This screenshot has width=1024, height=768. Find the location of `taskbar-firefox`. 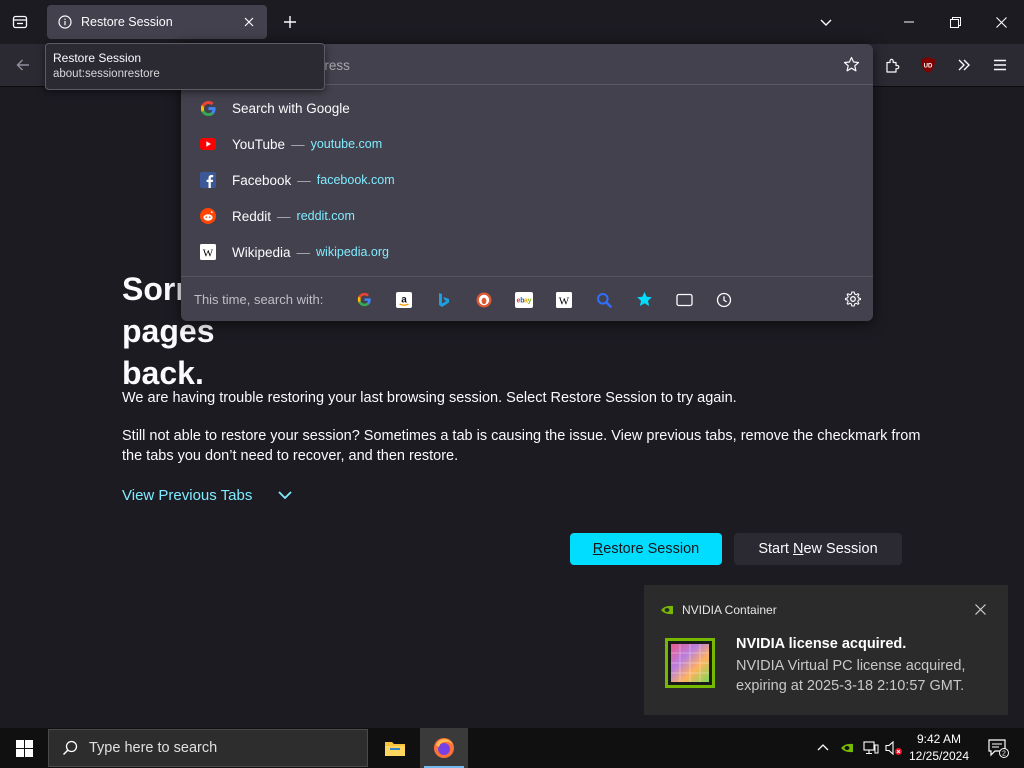

taskbar-firefox is located at coordinates (444, 748).